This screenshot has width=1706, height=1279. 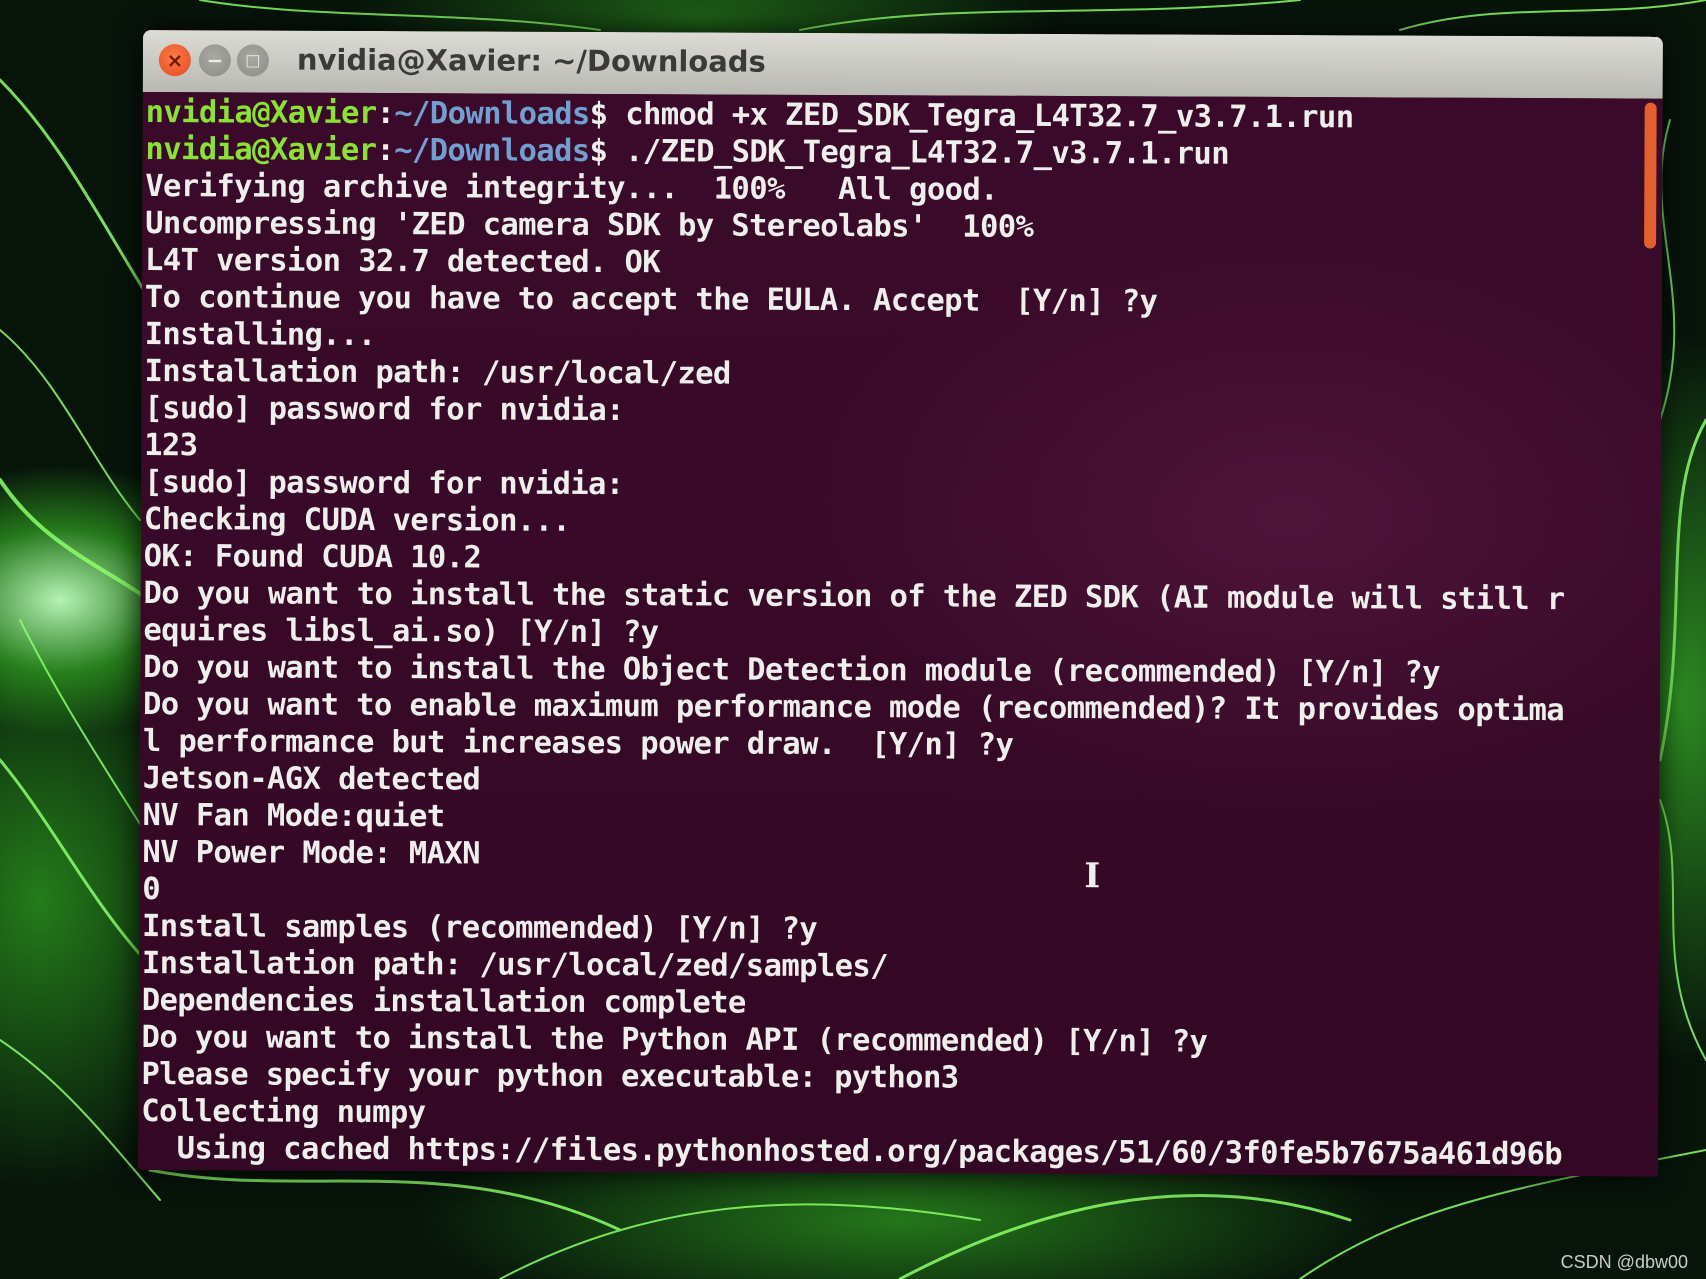 I want to click on window-title: nvidia@Xavier: ~/Downloads, so click(x=531, y=60).